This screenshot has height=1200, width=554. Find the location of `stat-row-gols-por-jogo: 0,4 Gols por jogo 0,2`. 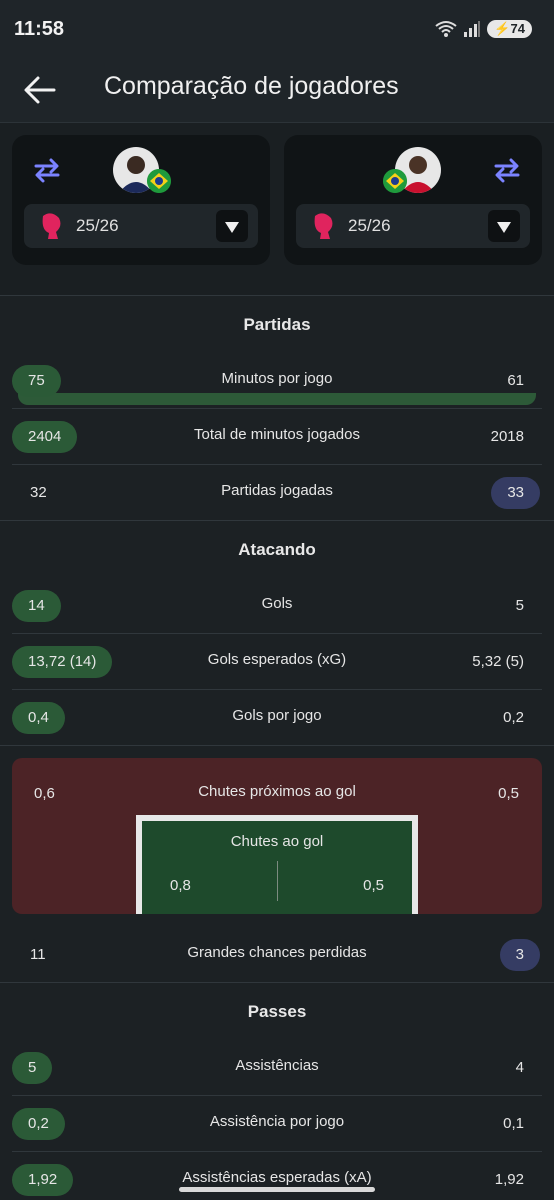

stat-row-gols-por-jogo: 0,4 Gols por jogo 0,2 is located at coordinates (277, 718).